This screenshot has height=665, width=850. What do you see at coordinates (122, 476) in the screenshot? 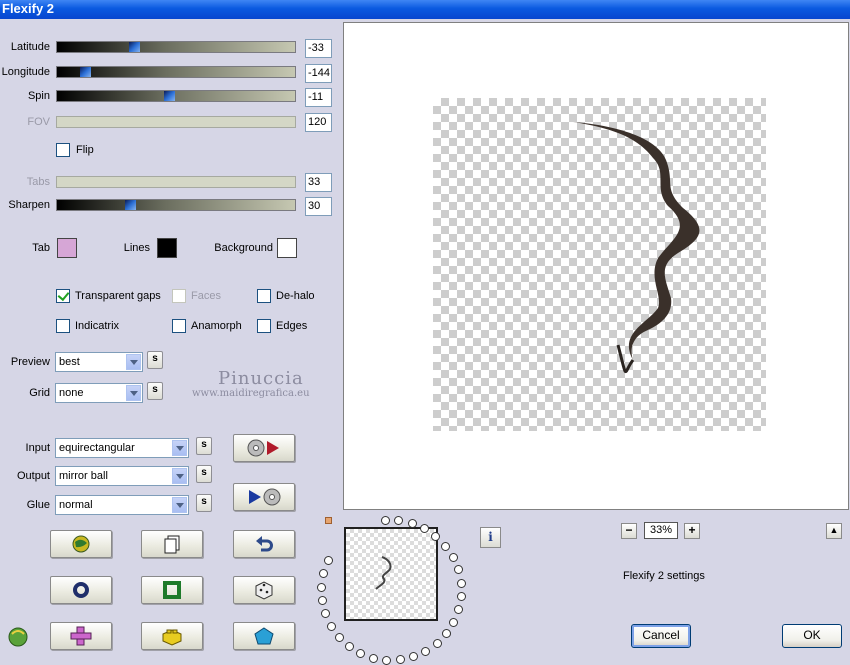
I see `output-select: mirror ball` at bounding box center [122, 476].